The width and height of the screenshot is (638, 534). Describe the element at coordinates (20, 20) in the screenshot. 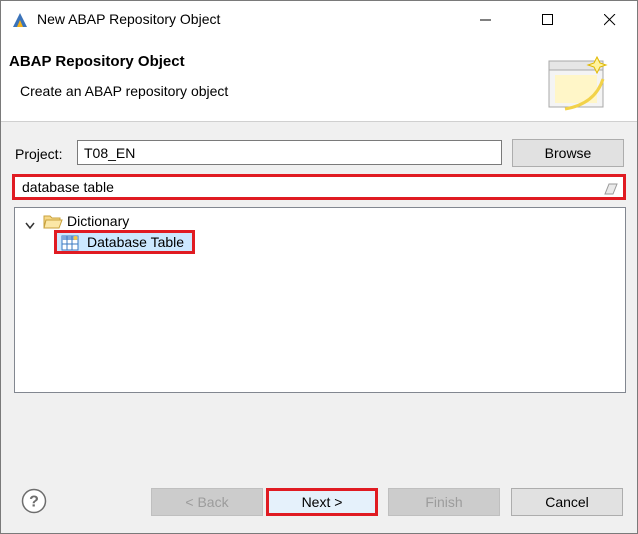

I see `abap-app-icon` at that location.